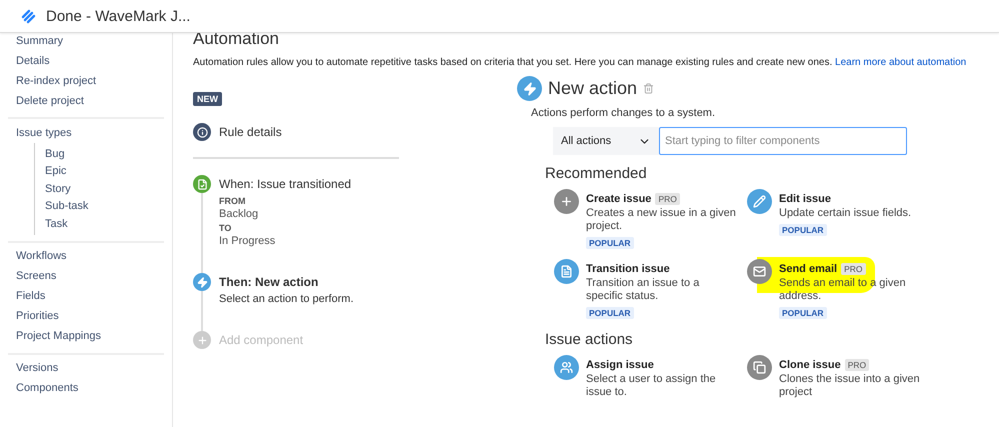 The width and height of the screenshot is (999, 427). I want to click on sidebar-item: Re-index project, so click(86, 81).